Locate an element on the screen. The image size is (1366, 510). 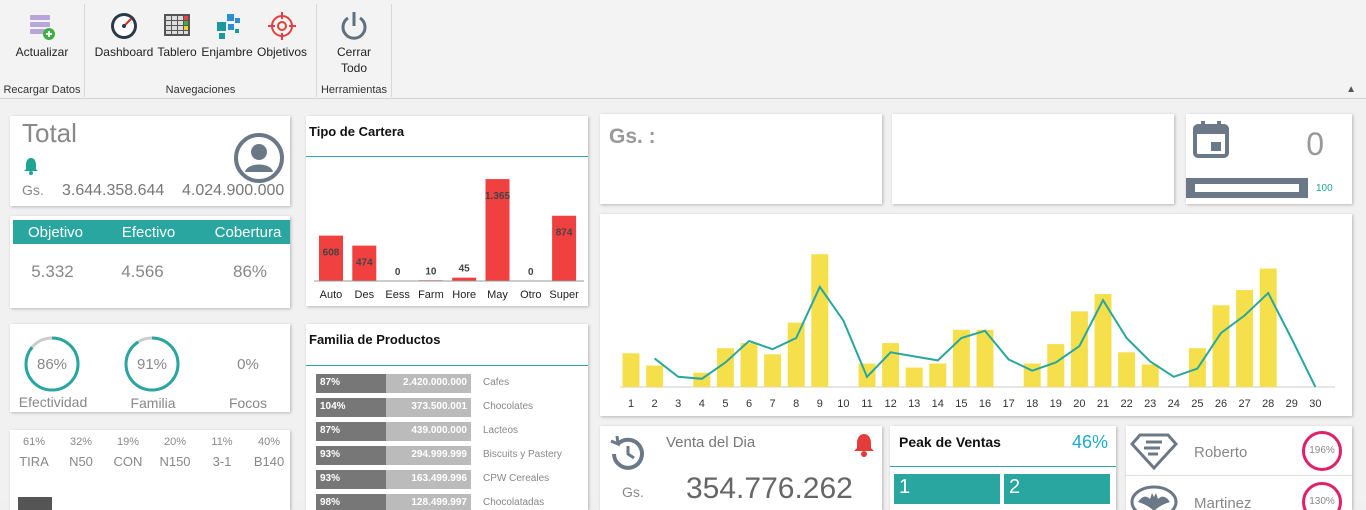
cartera-data-label: 0 is located at coordinates (398, 272).